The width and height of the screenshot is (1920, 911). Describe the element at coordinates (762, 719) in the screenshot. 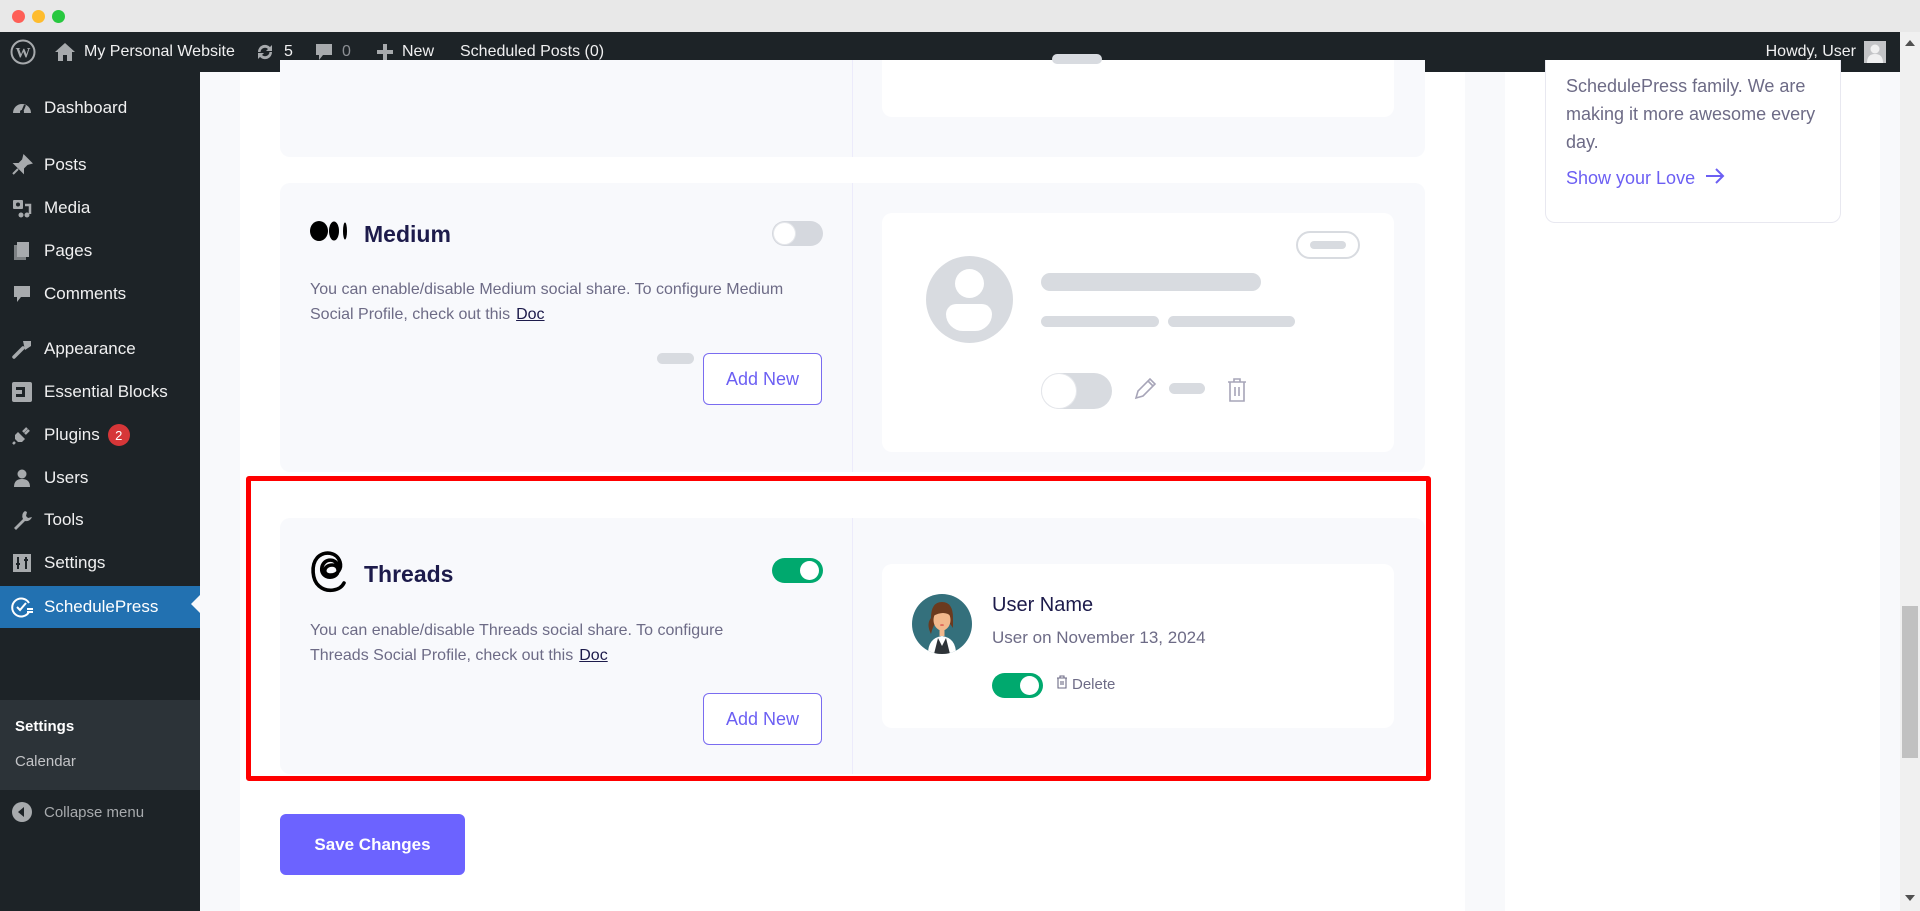

I see `threads-add-new-button: Add New` at that location.